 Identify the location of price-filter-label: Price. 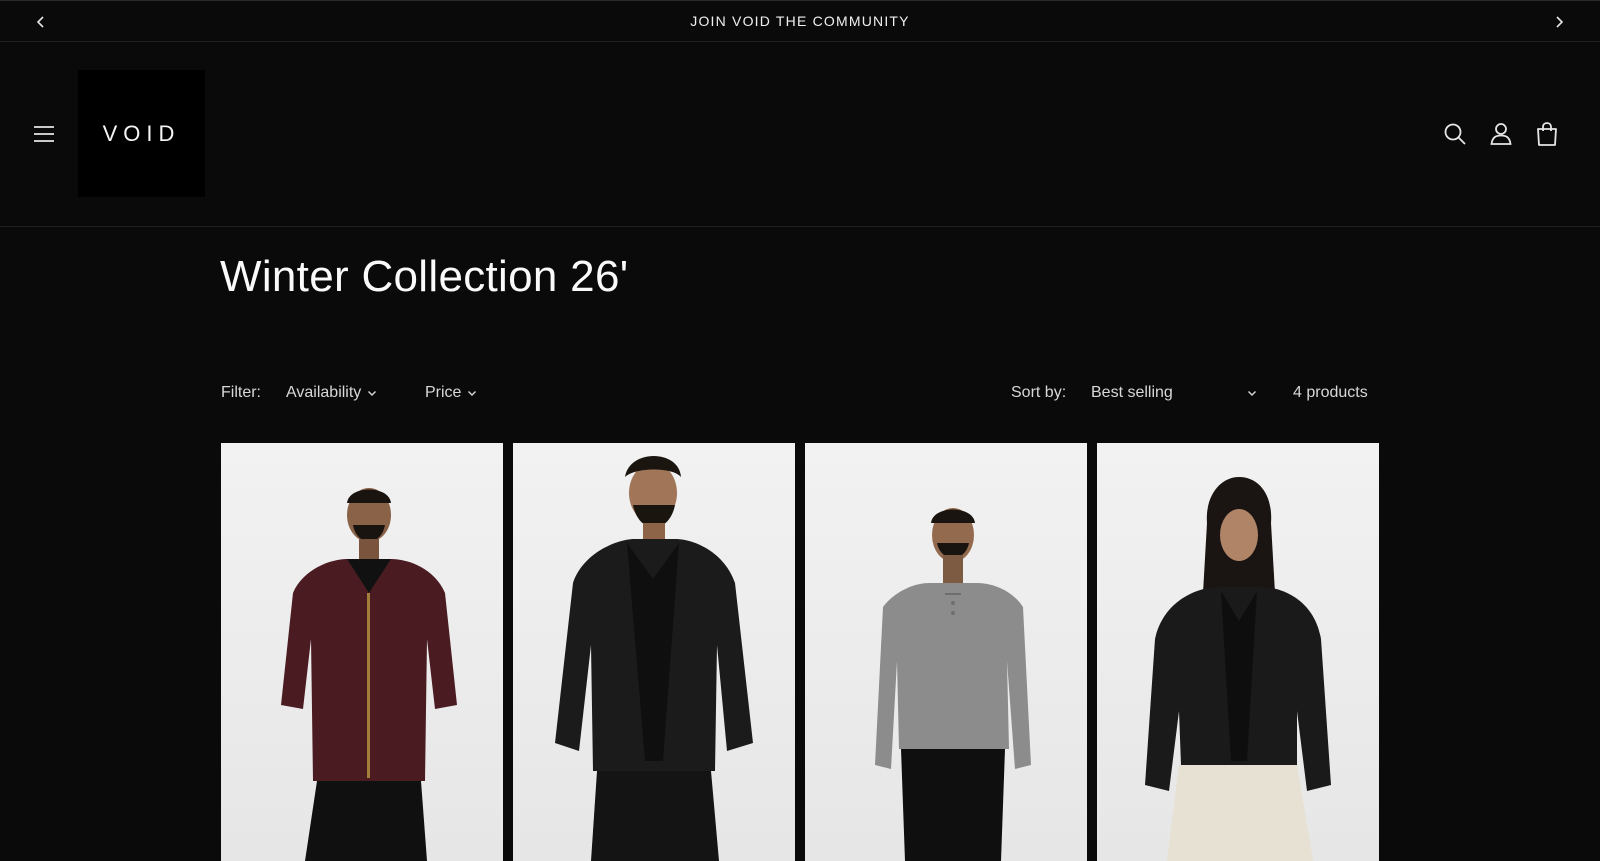
(443, 392).